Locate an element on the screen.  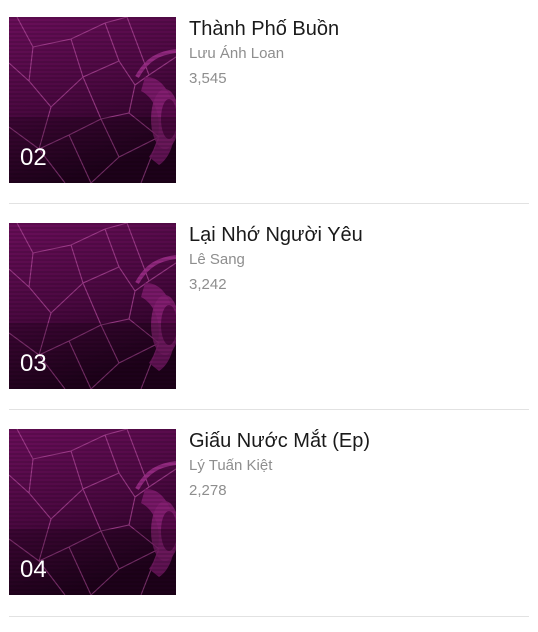
song-play-count: 3,545 is located at coordinates (208, 78).